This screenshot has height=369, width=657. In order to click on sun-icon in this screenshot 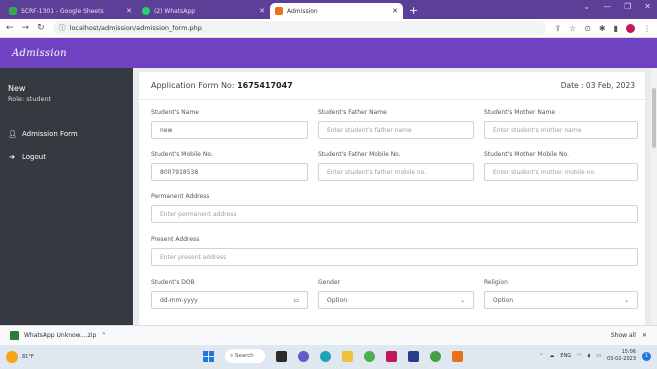, I will do `click(12, 357)`.